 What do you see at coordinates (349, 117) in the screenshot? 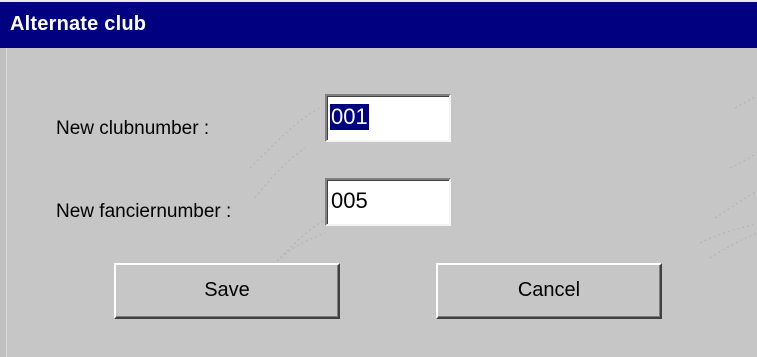
I see `new-clubnumber-value: 001` at bounding box center [349, 117].